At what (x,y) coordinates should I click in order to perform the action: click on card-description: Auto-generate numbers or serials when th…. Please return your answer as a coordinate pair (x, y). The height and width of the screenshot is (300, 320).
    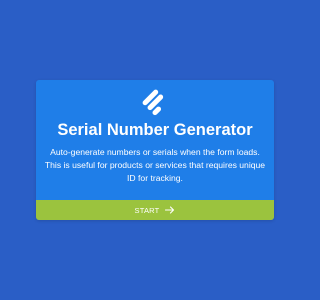
    Looking at the image, I should click on (155, 165).